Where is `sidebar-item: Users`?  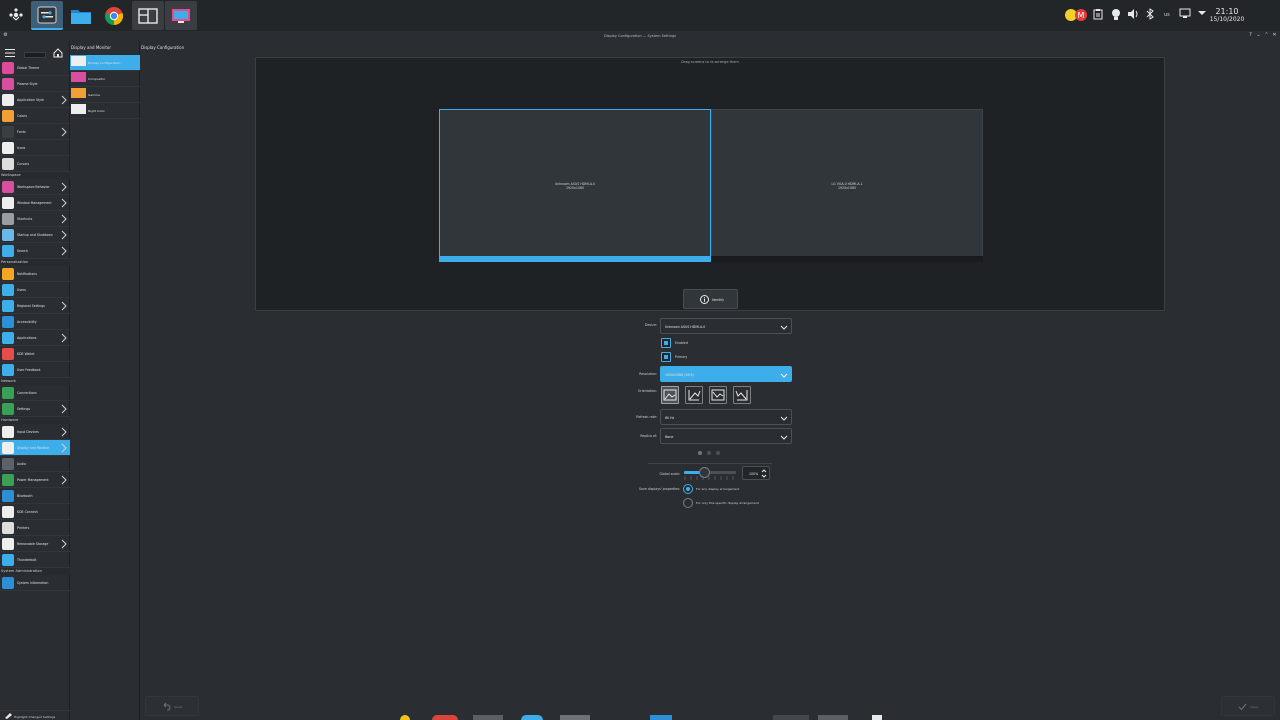
sidebar-item: Users is located at coordinates (35, 290).